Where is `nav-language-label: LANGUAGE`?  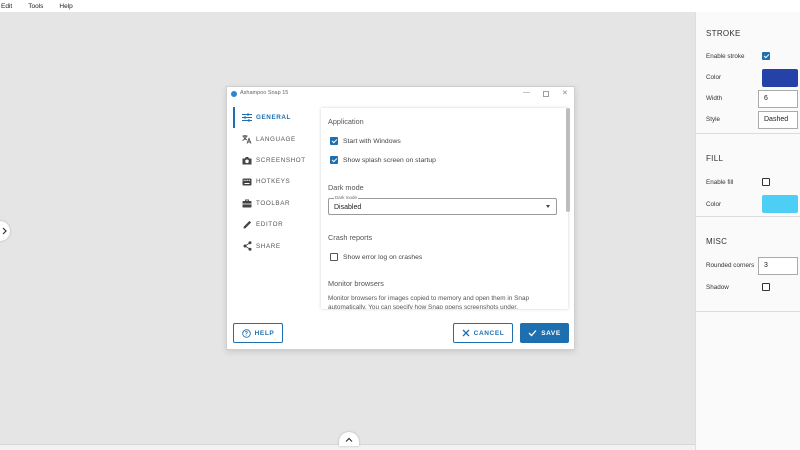
nav-language-label: LANGUAGE is located at coordinates (276, 139).